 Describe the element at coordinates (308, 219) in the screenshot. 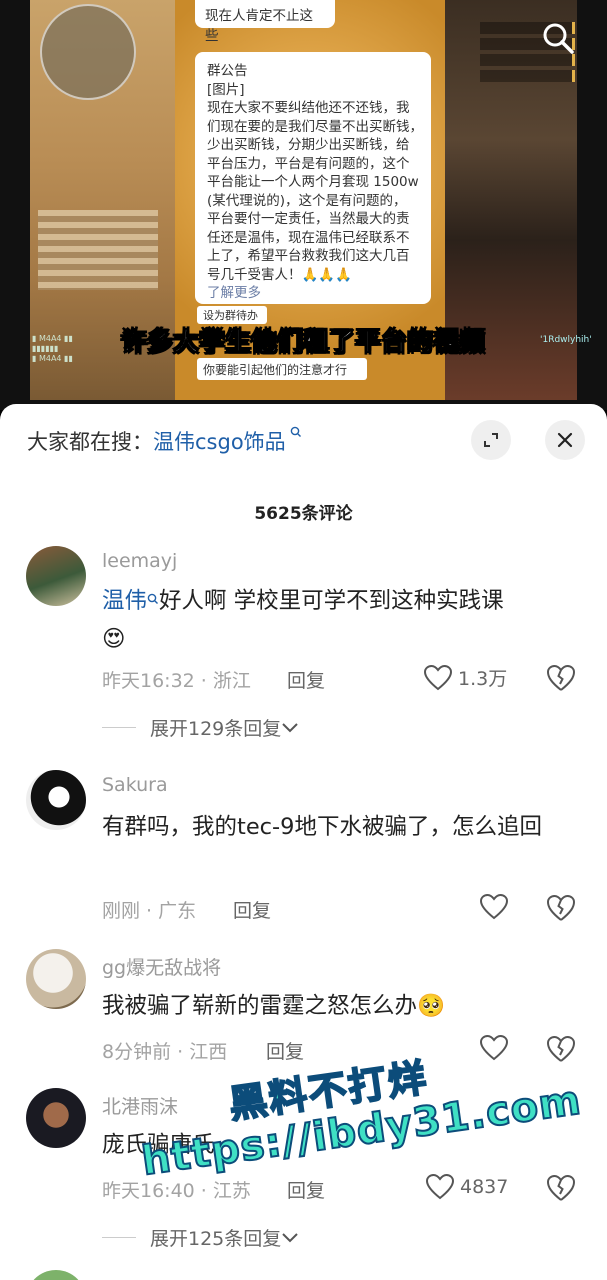

I see `notice-line: 平台要付一定责任，当然最大的责` at that location.